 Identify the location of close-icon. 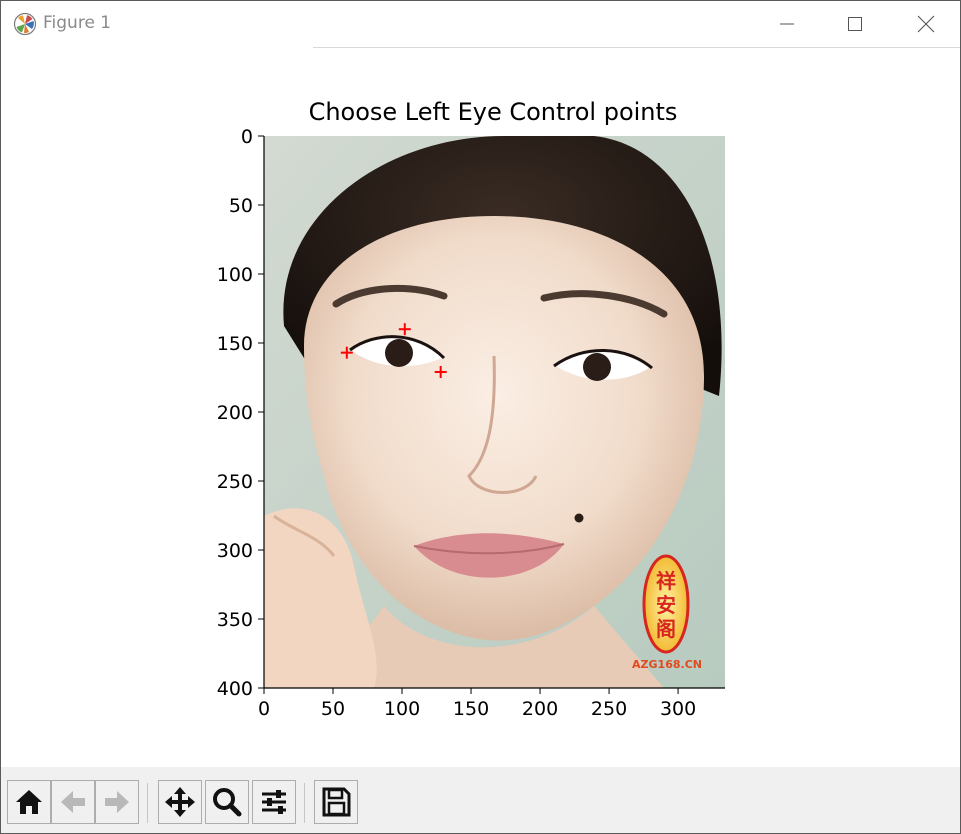
(926, 24).